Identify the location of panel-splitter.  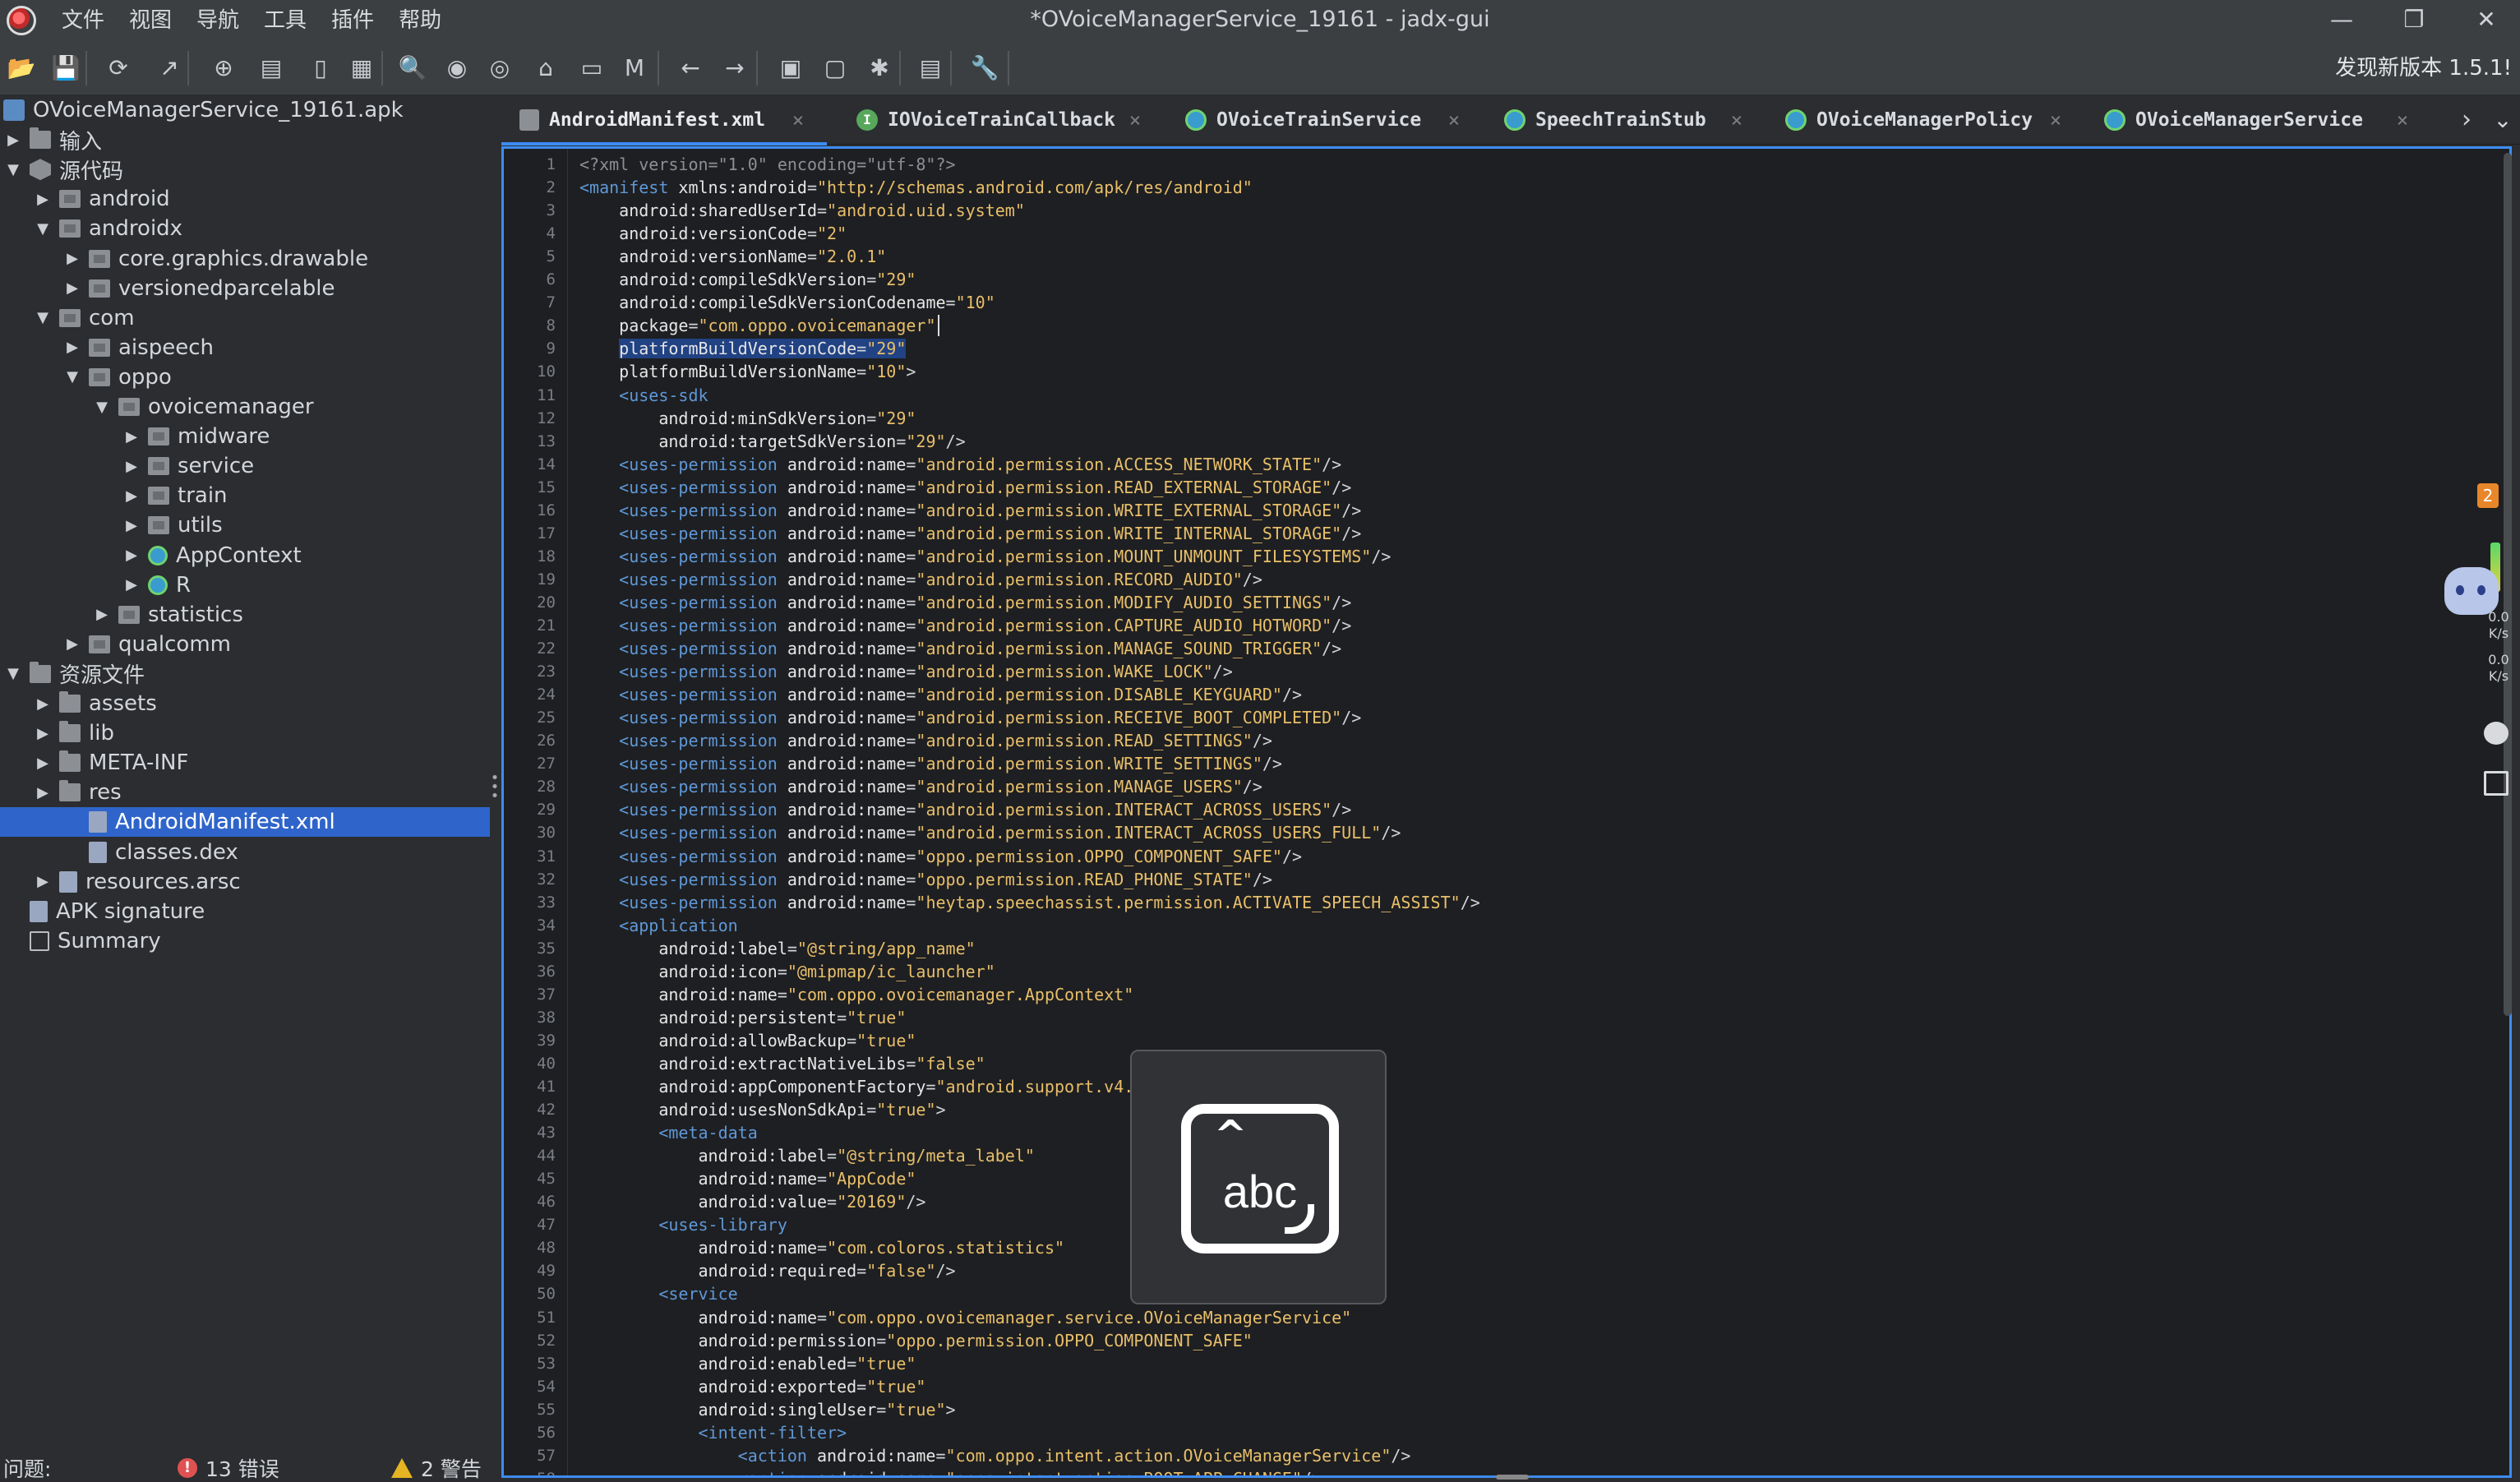
(495, 766).